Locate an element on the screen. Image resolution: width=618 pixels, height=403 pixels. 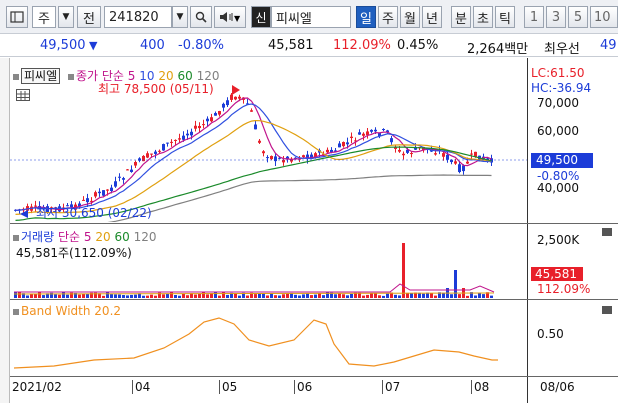
grid-icon is located at coordinates (23, 95).